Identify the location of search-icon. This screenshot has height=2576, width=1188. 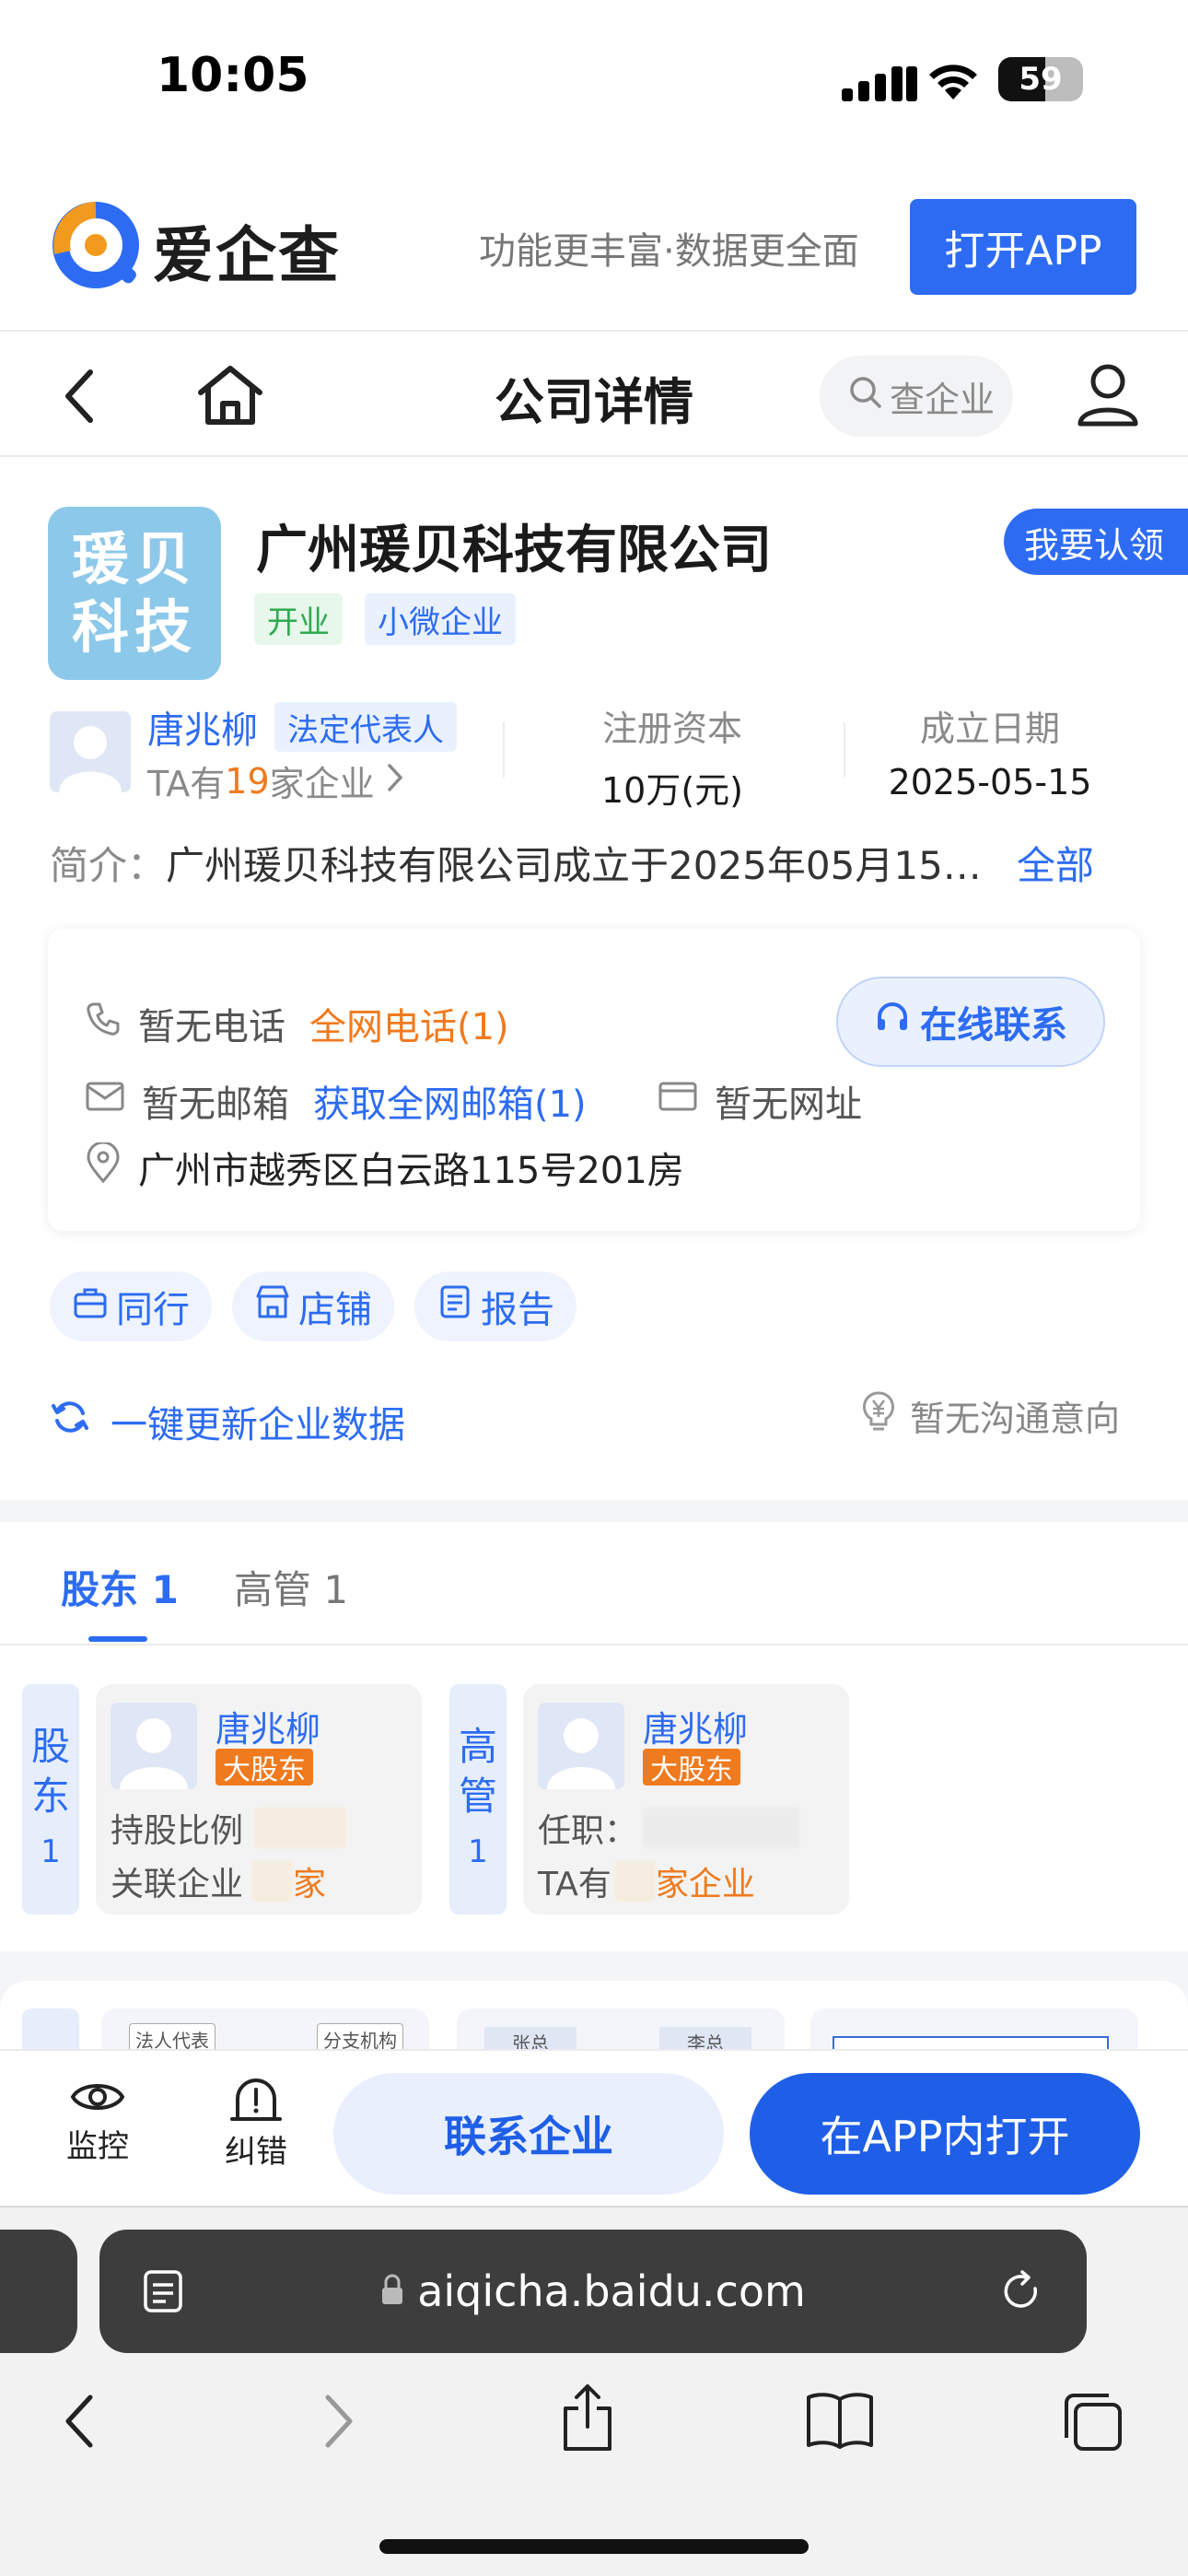
(865, 396).